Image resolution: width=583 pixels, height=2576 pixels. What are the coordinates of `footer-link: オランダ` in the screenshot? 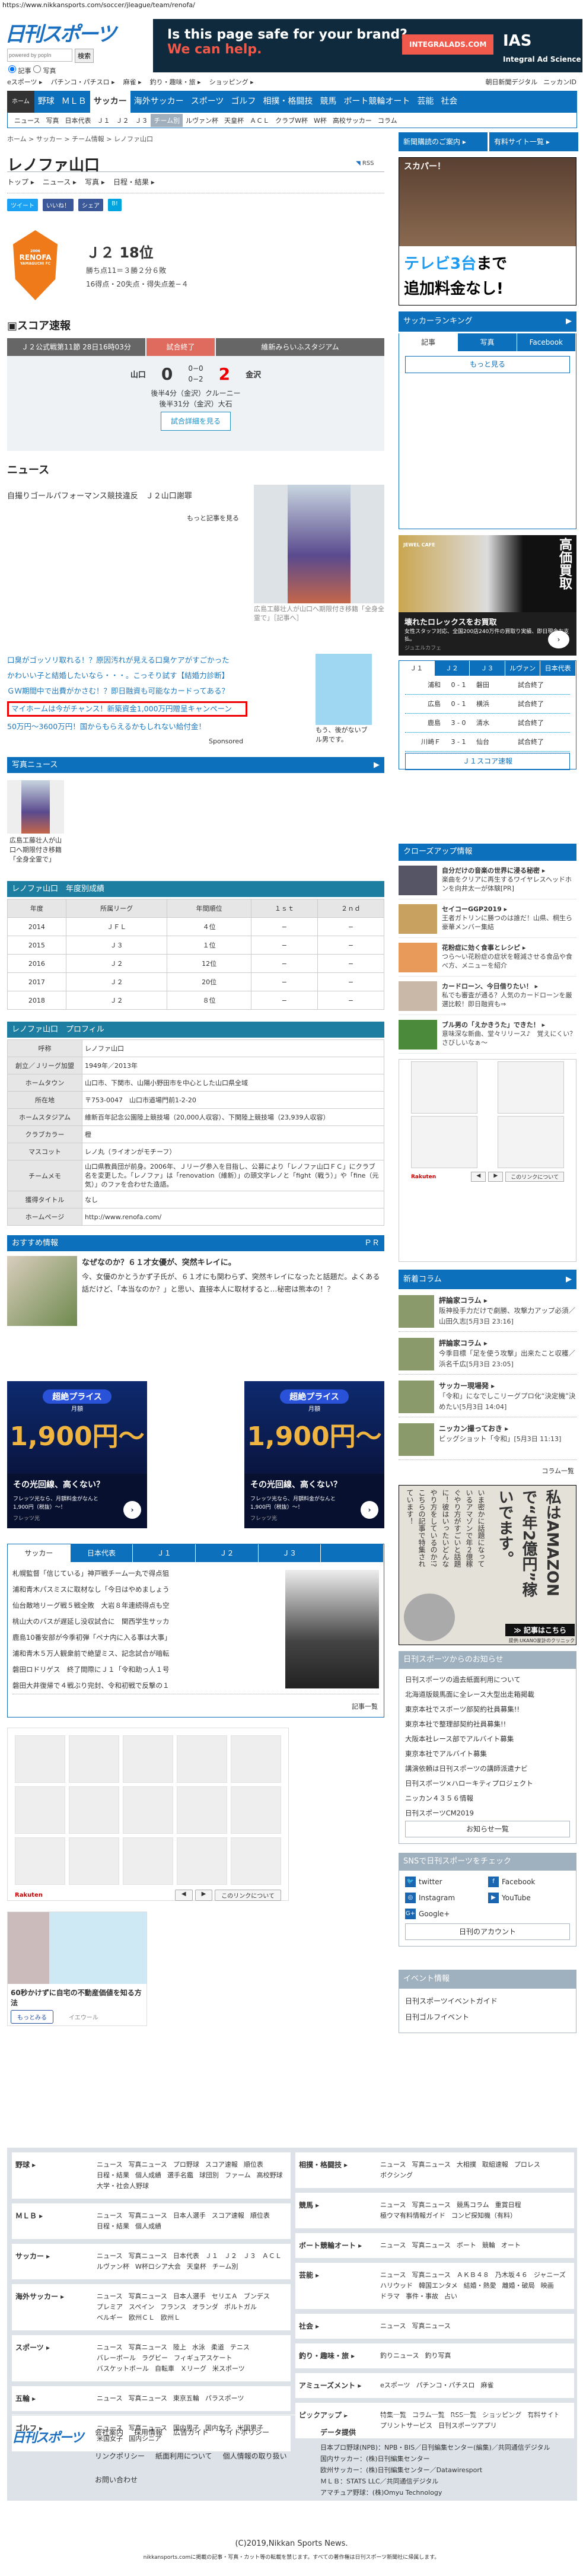 It's located at (205, 2307).